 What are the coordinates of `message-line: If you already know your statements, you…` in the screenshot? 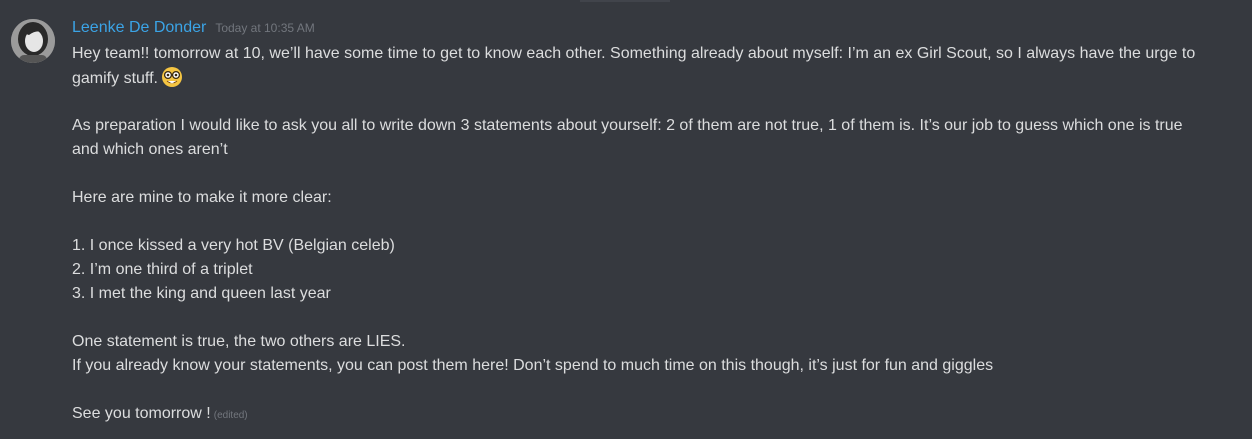 It's located at (533, 365).